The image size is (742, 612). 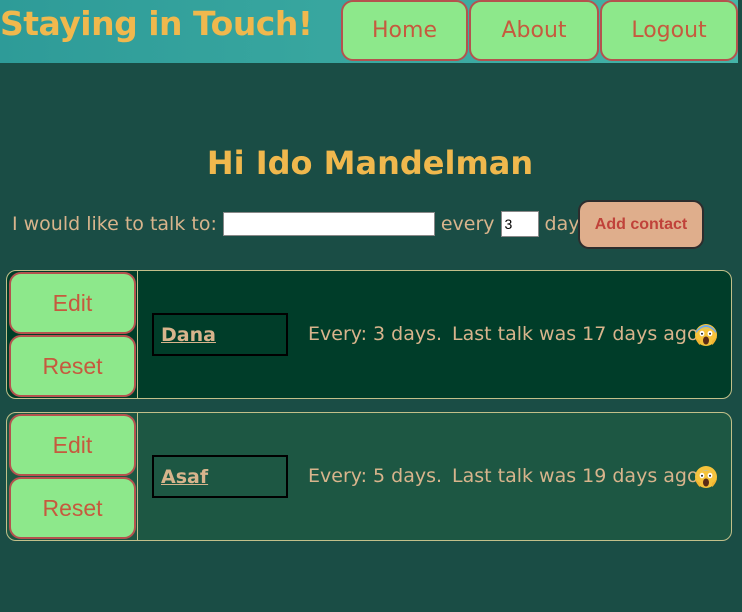 What do you see at coordinates (534, 30) in the screenshot?
I see `nav-about-button: About` at bounding box center [534, 30].